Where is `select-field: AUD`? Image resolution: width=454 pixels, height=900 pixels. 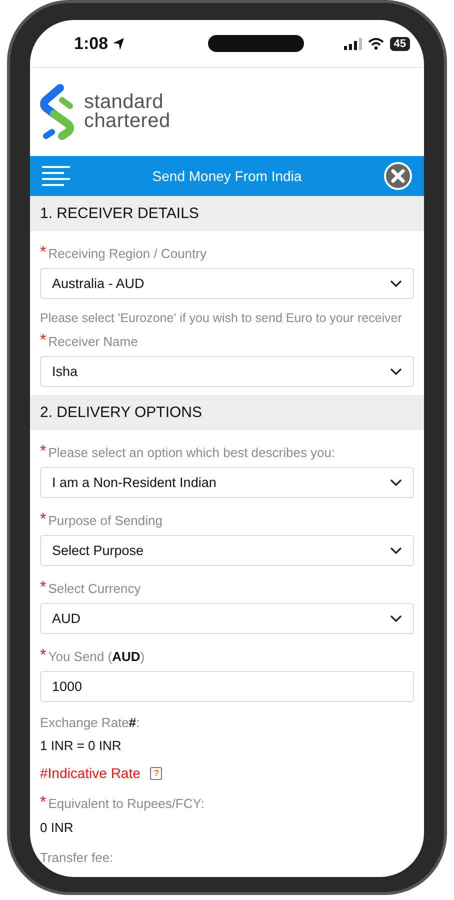
select-field: AUD is located at coordinates (227, 618).